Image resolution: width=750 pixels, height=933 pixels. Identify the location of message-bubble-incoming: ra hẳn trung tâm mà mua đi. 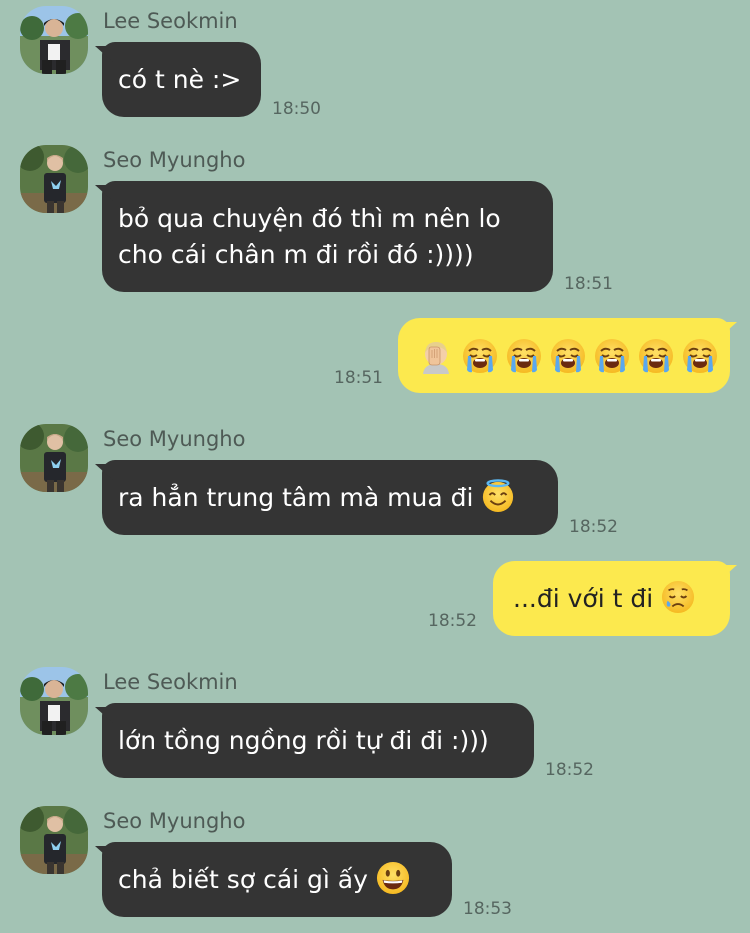
(330, 497).